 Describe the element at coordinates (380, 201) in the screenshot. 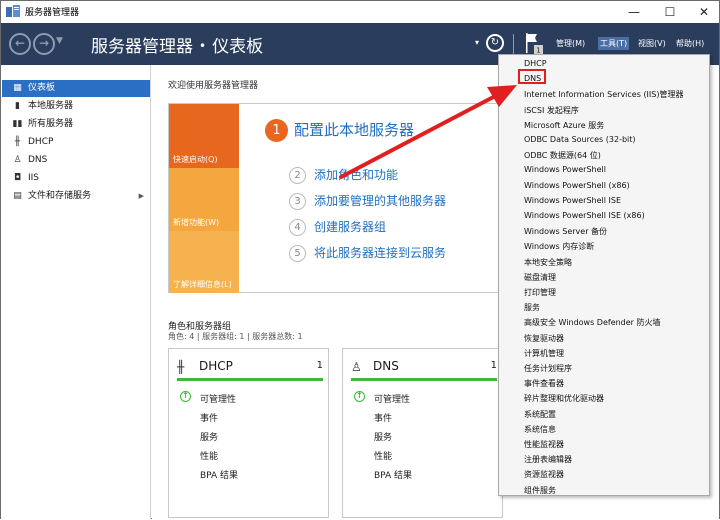

I see `step-label: 添加要管理的其他服务器` at that location.